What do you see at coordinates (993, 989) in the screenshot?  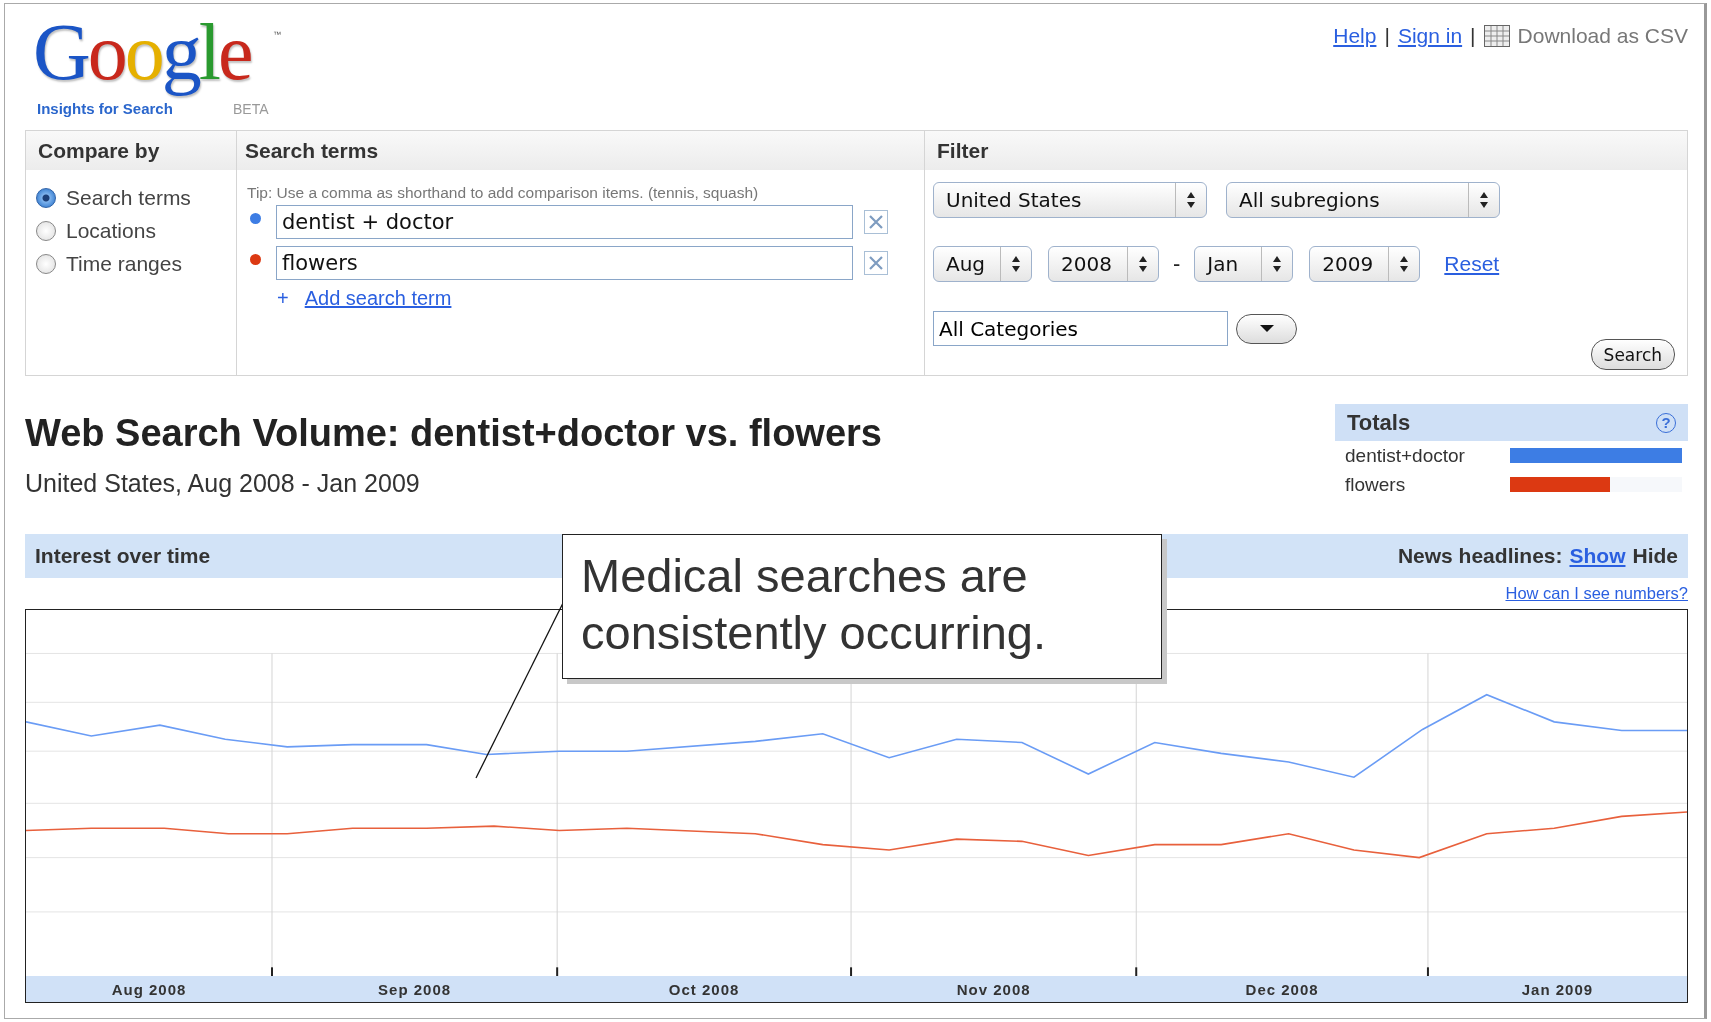 I see `axis-label: Nov 2008` at bounding box center [993, 989].